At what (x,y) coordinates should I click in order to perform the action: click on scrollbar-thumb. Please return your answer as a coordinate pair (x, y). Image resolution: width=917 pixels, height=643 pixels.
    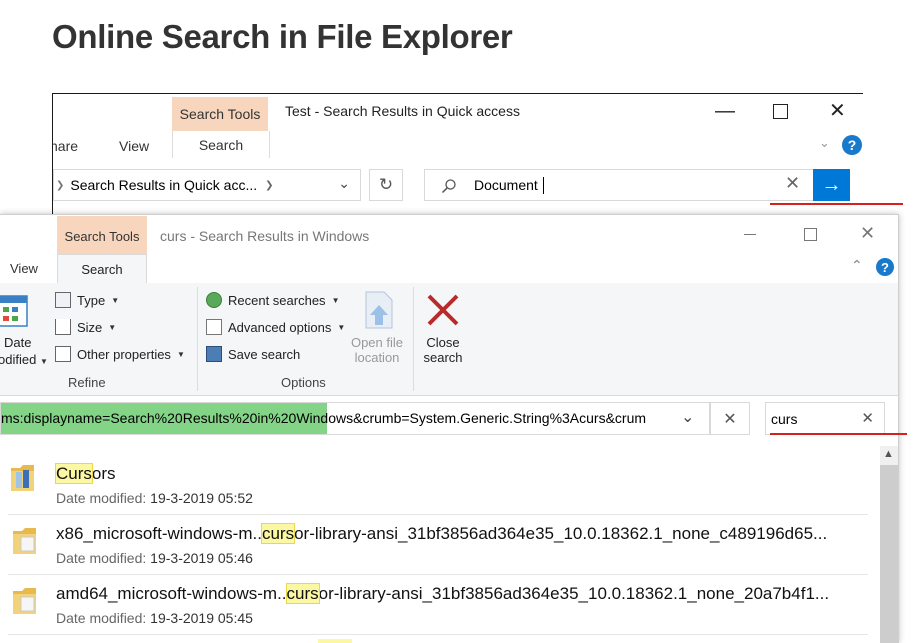
    Looking at the image, I should click on (889, 554).